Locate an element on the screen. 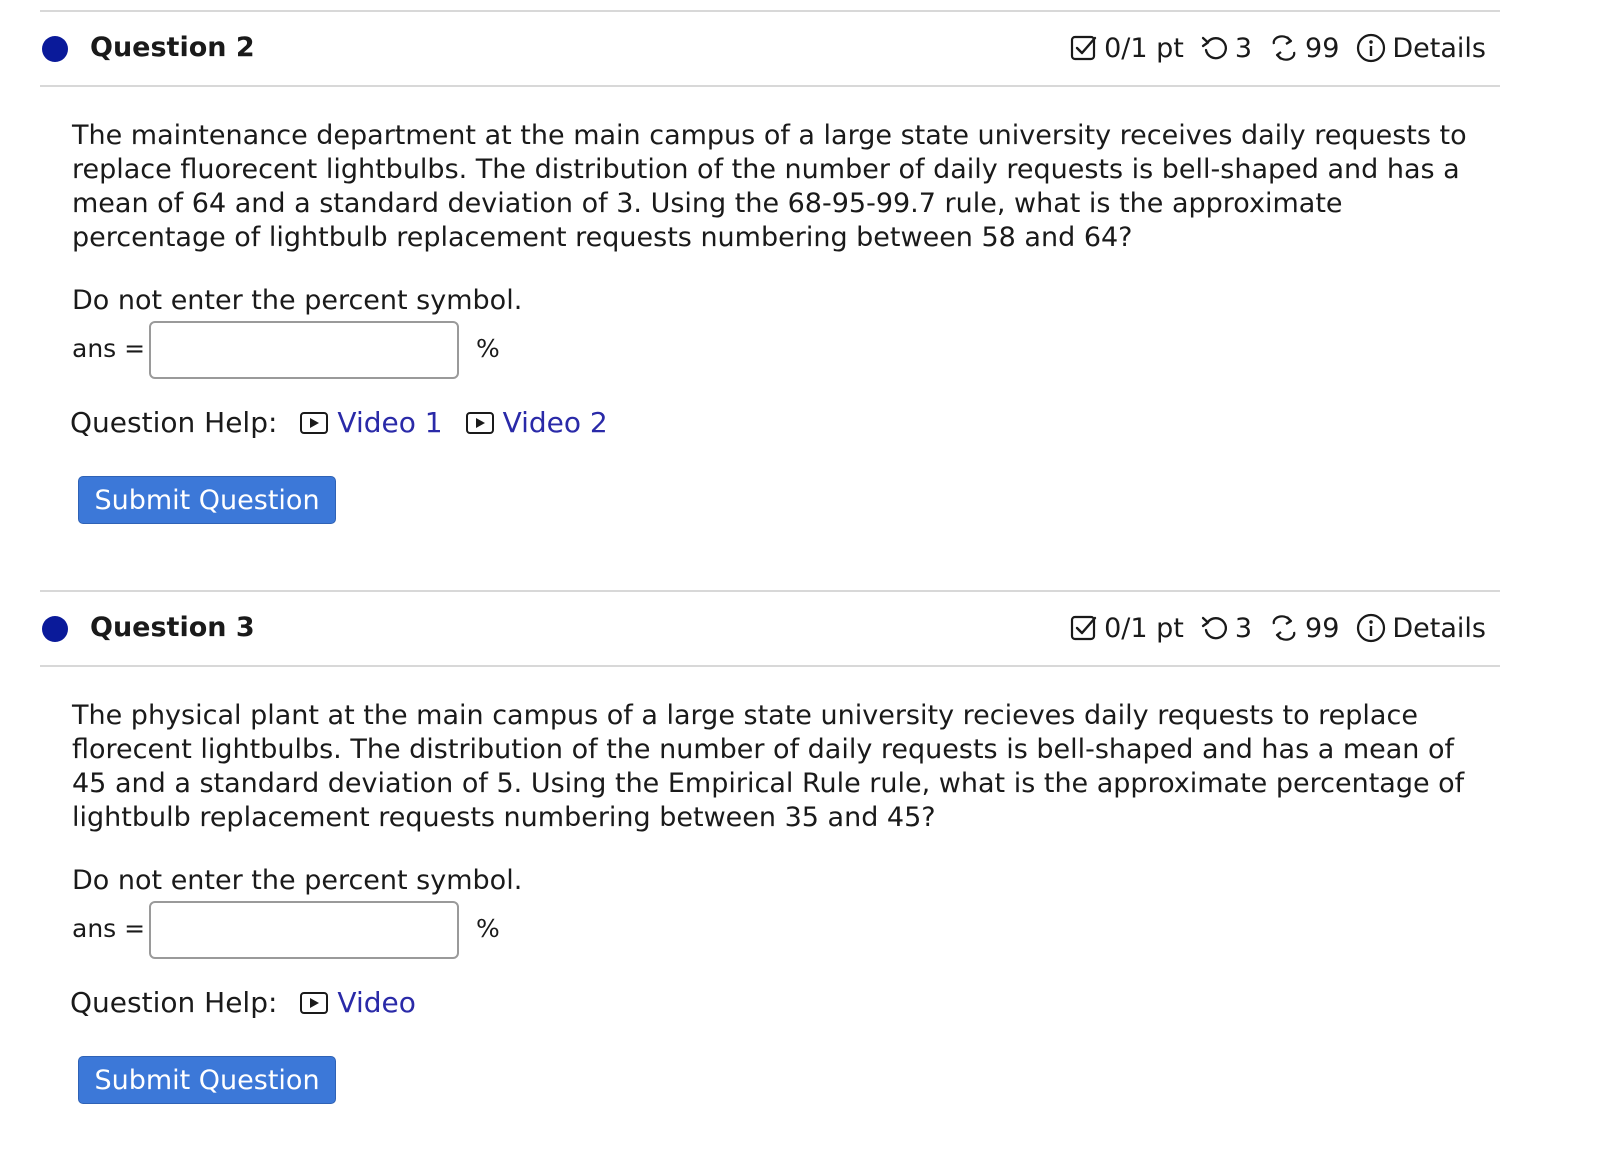 Image resolution: width=1598 pixels, height=1154 pixels. question-title: Question 2 is located at coordinates (172, 47).